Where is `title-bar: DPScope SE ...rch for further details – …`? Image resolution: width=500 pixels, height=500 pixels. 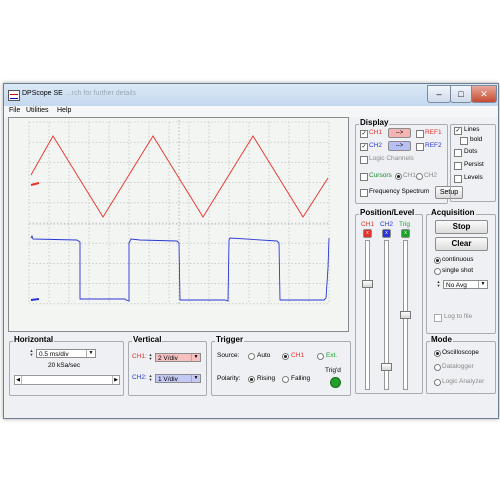 title-bar: DPScope SE ...rch for further details – … is located at coordinates (251, 95).